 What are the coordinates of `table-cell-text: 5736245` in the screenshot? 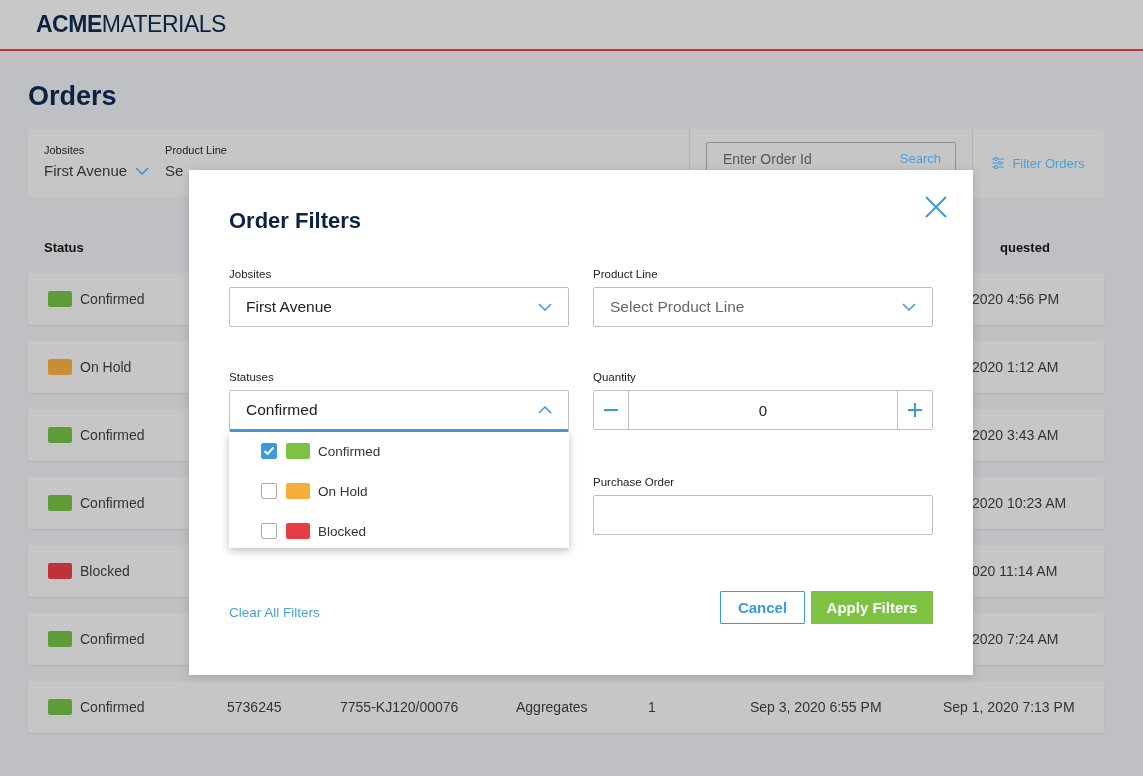 It's located at (255, 707).